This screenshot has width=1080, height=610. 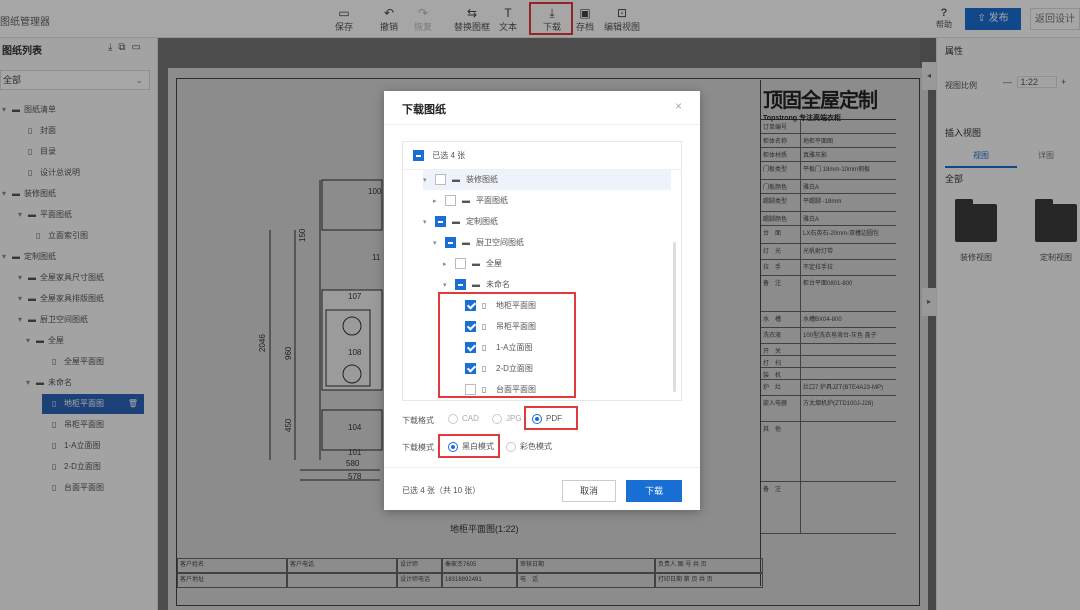 What do you see at coordinates (654, 491) in the screenshot?
I see `download-button: 下载` at bounding box center [654, 491].